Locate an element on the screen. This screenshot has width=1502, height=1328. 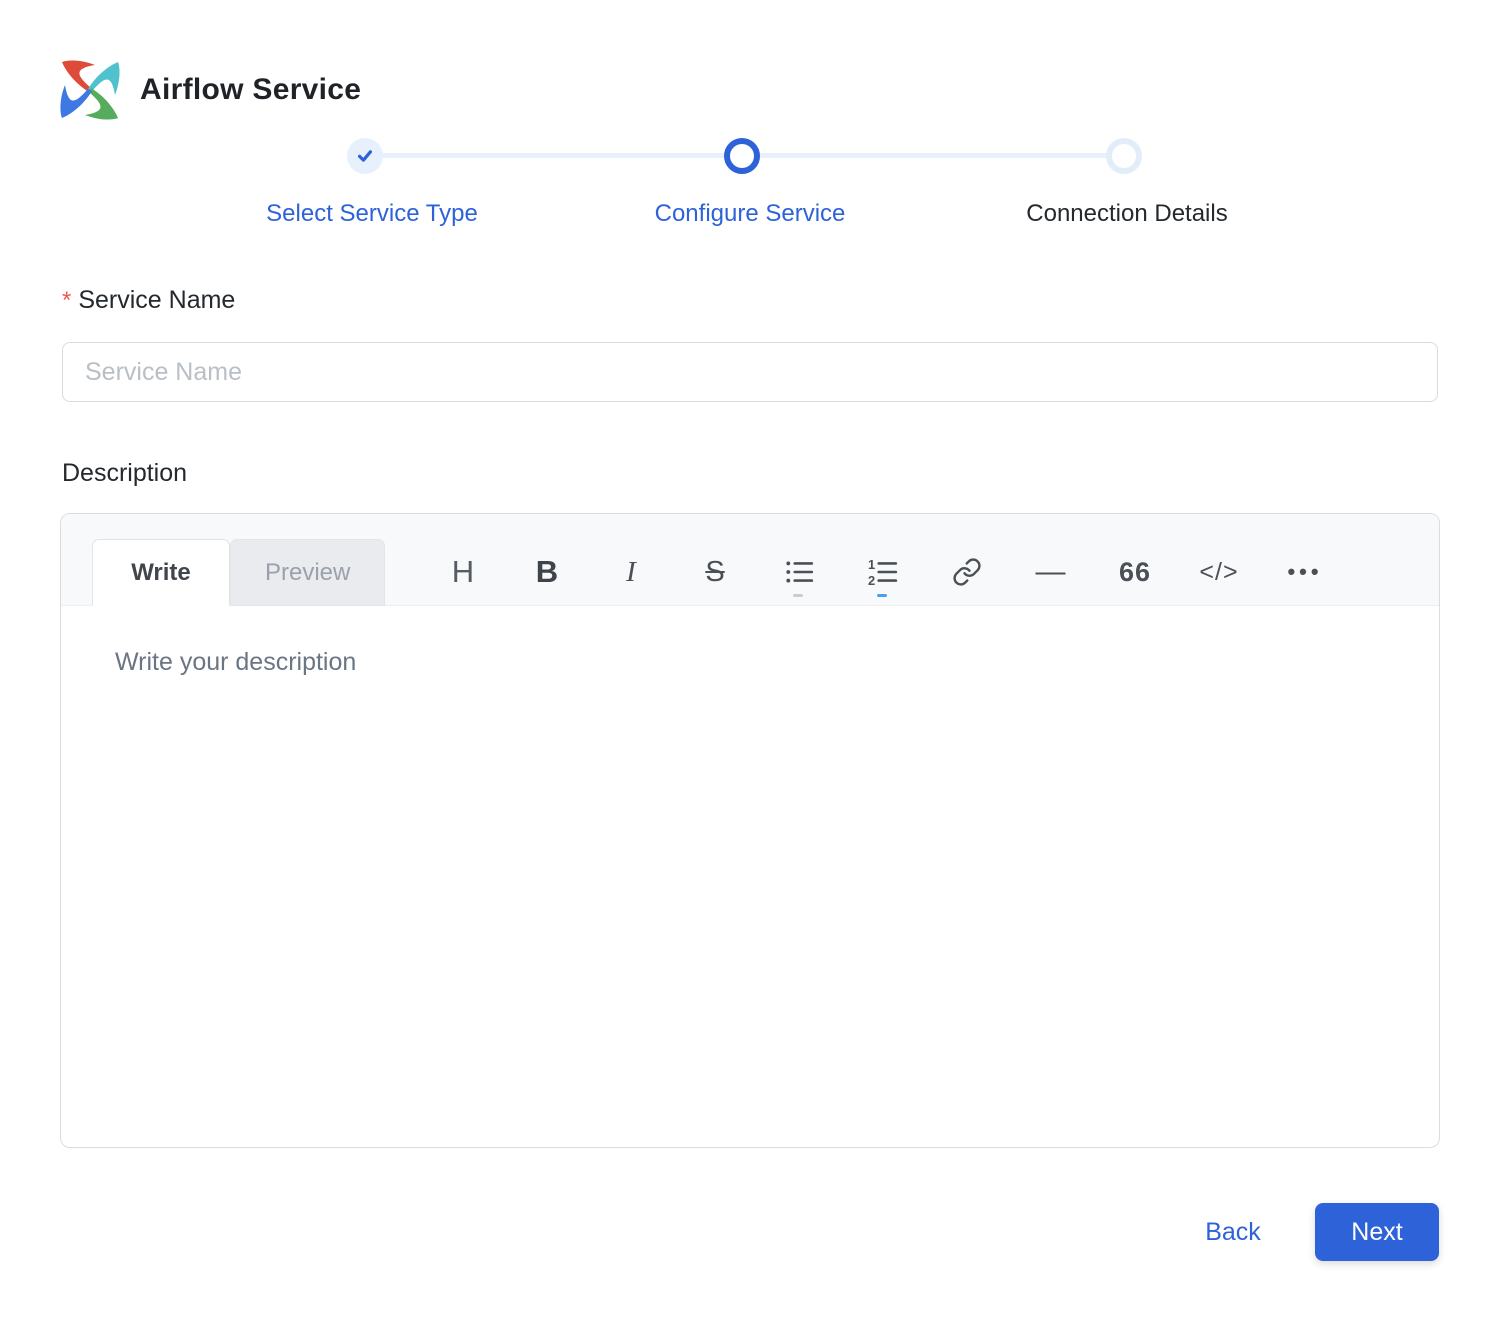
step-indicator-select-service-type is located at coordinates (365, 156).